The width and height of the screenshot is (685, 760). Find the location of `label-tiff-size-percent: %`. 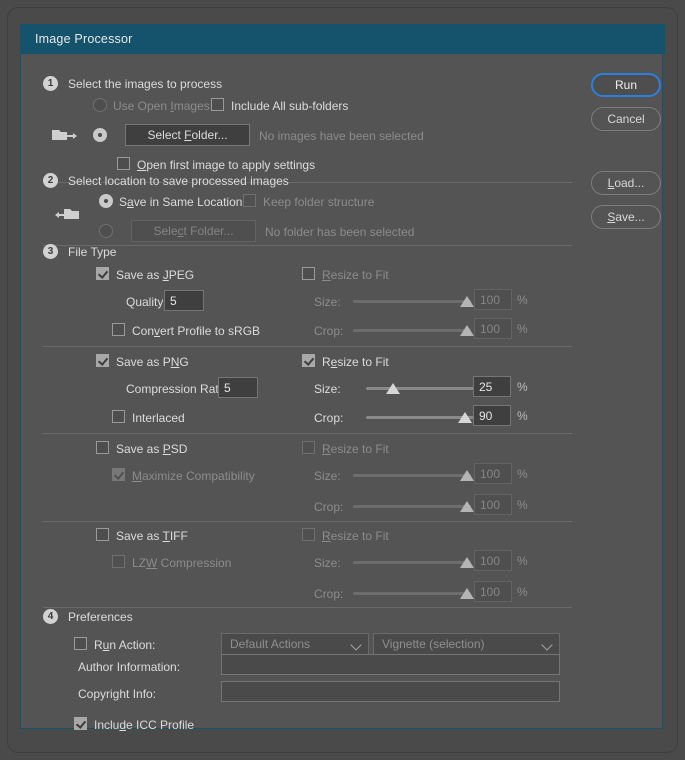

label-tiff-size-percent: % is located at coordinates (522, 561).